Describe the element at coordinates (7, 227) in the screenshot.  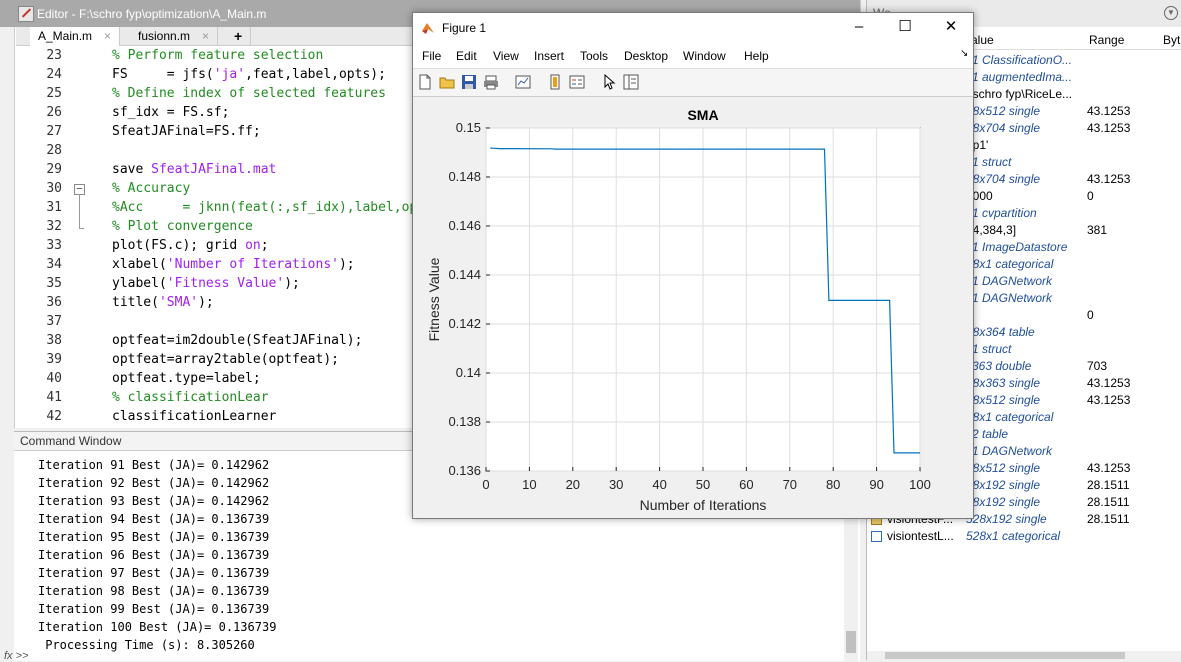
I see `editor-side-strip` at that location.